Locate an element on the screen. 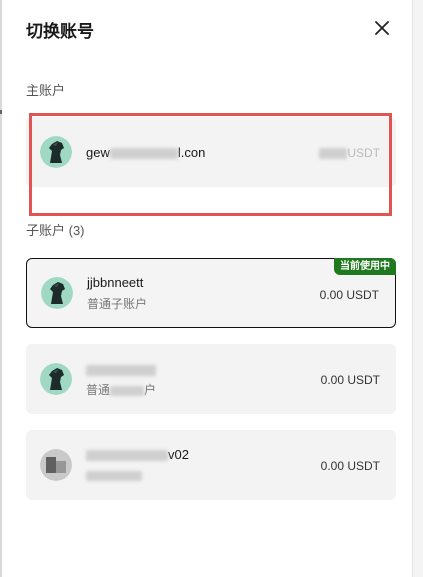 The width and height of the screenshot is (423, 577). window-right-edge is located at coordinates (417, 288).